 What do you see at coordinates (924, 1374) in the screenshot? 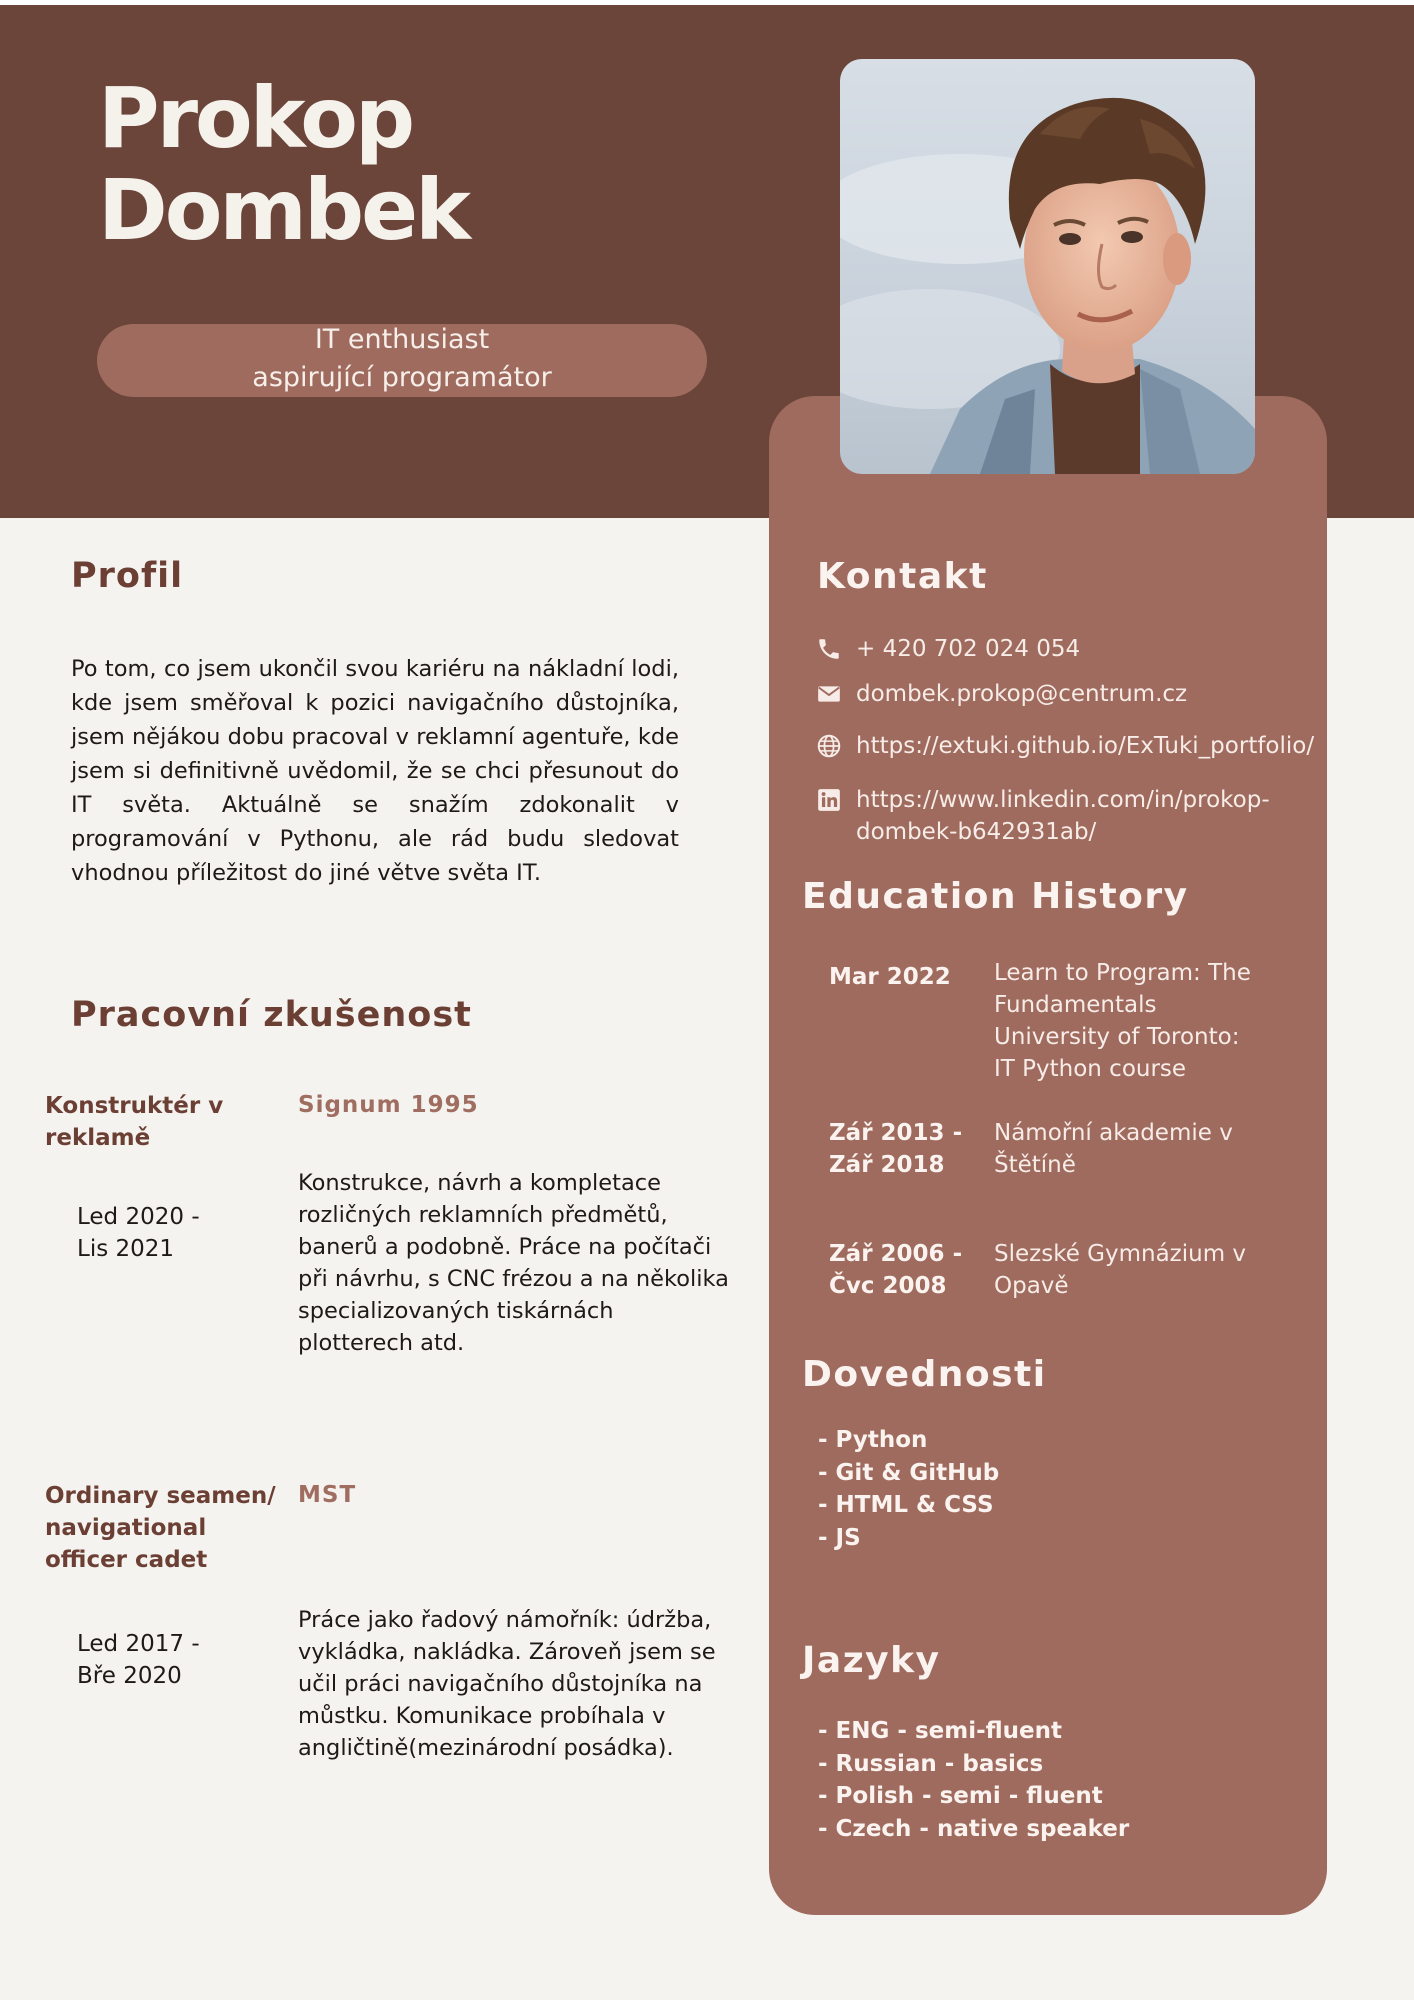
I see `skills-heading: Dovednosti` at bounding box center [924, 1374].